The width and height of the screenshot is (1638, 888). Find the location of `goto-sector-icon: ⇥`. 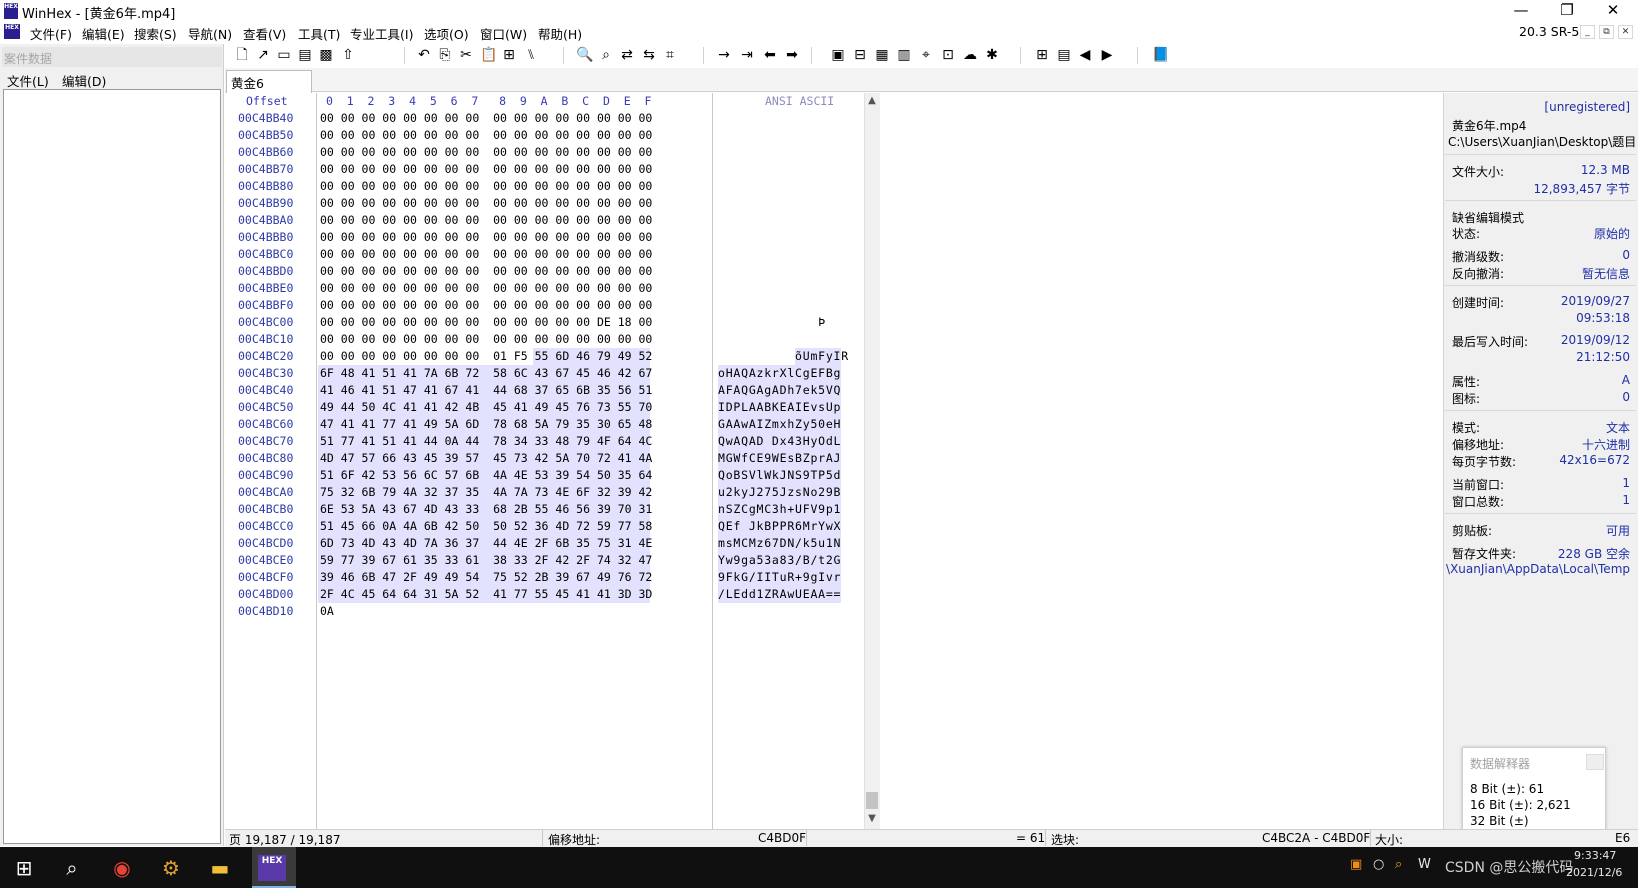

goto-sector-icon: ⇥ is located at coordinates (747, 55).